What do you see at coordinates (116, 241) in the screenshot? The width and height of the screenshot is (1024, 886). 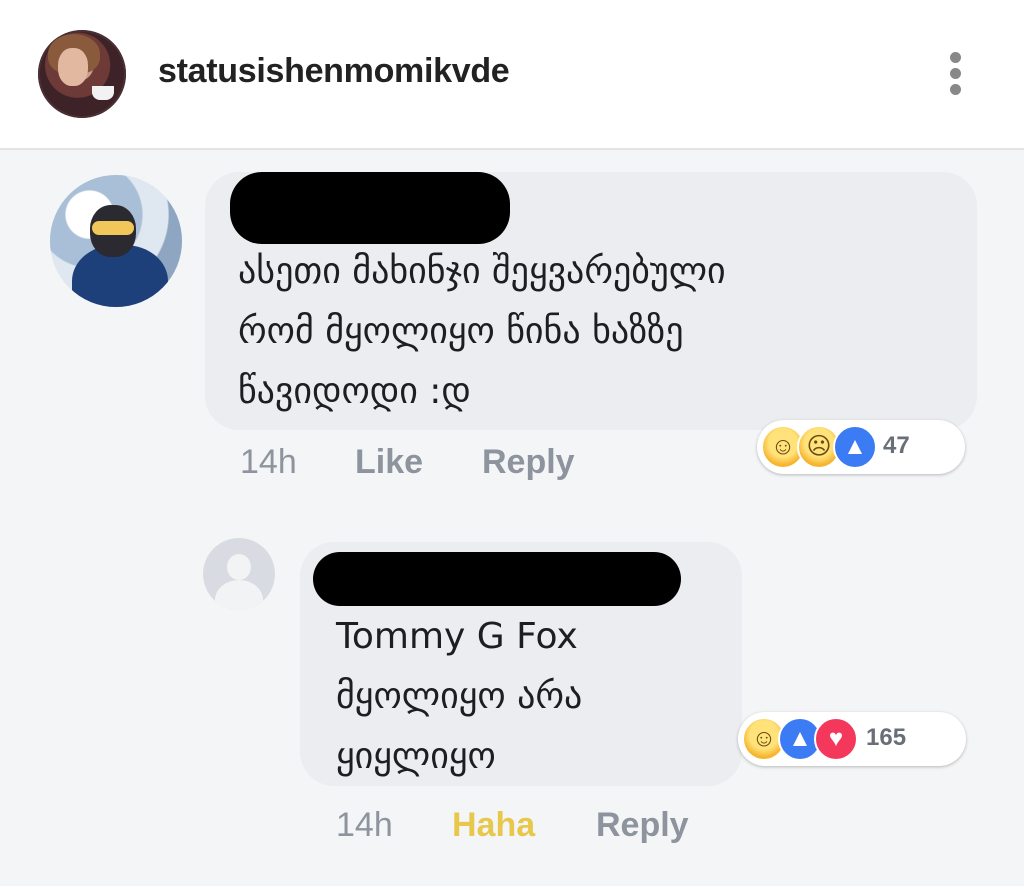 I see `commenter-avatar` at bounding box center [116, 241].